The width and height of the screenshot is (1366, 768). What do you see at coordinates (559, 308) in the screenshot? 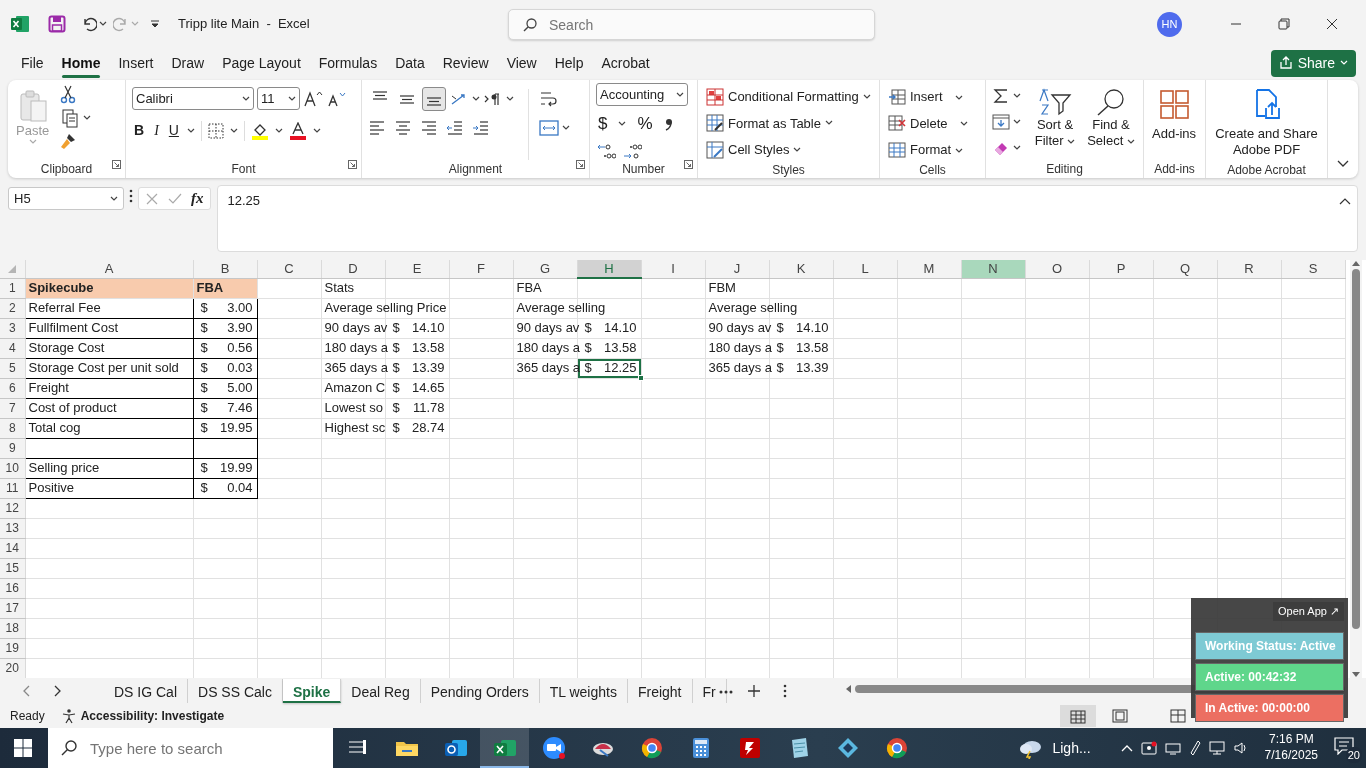
I see `cell-text: Average selling` at bounding box center [559, 308].